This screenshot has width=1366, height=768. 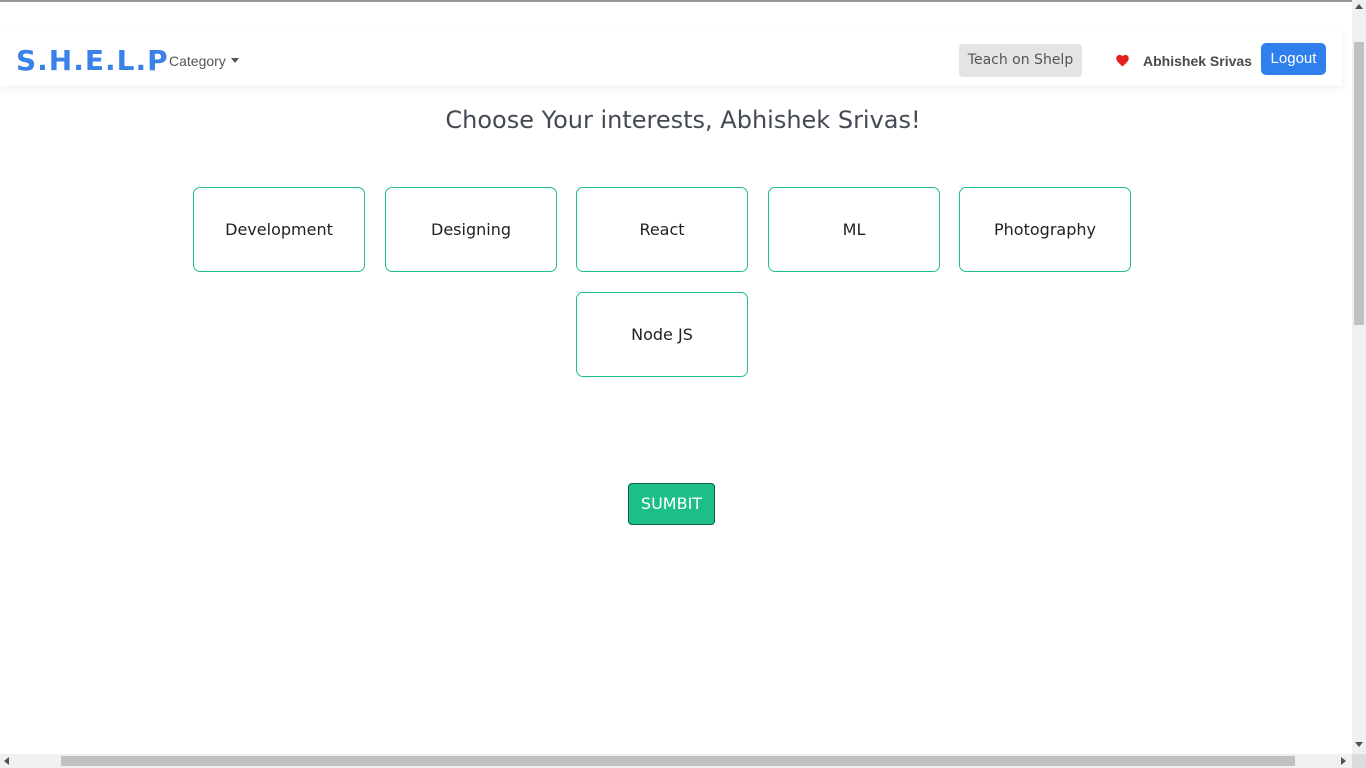 I want to click on scroll-right-arrow-icon, so click(x=1343, y=761).